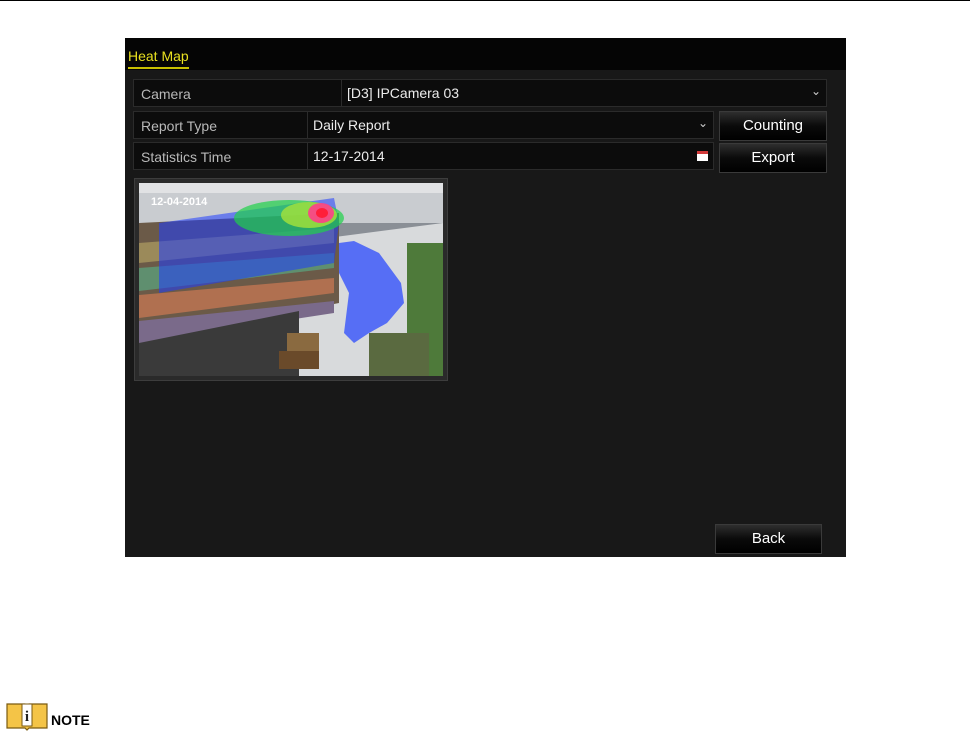 The height and width of the screenshot is (733, 970). Describe the element at coordinates (773, 126) in the screenshot. I see `counting-button: Counting` at that location.